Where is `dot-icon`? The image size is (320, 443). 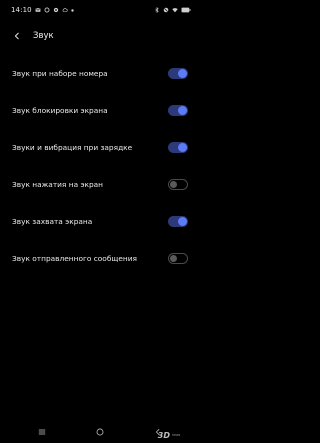 dot-icon is located at coordinates (72, 10).